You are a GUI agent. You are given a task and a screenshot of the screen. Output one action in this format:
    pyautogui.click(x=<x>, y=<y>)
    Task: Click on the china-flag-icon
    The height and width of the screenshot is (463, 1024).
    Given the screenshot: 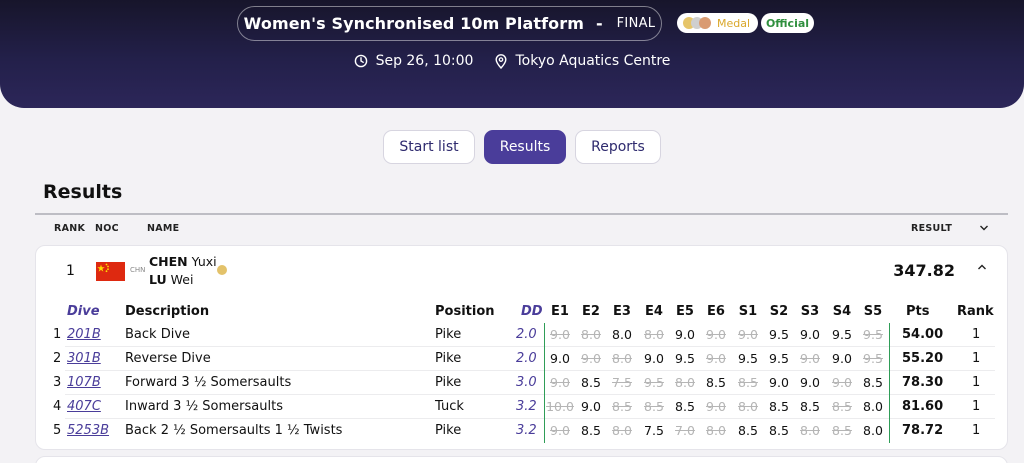 What is the action you would take?
    pyautogui.click(x=110, y=271)
    